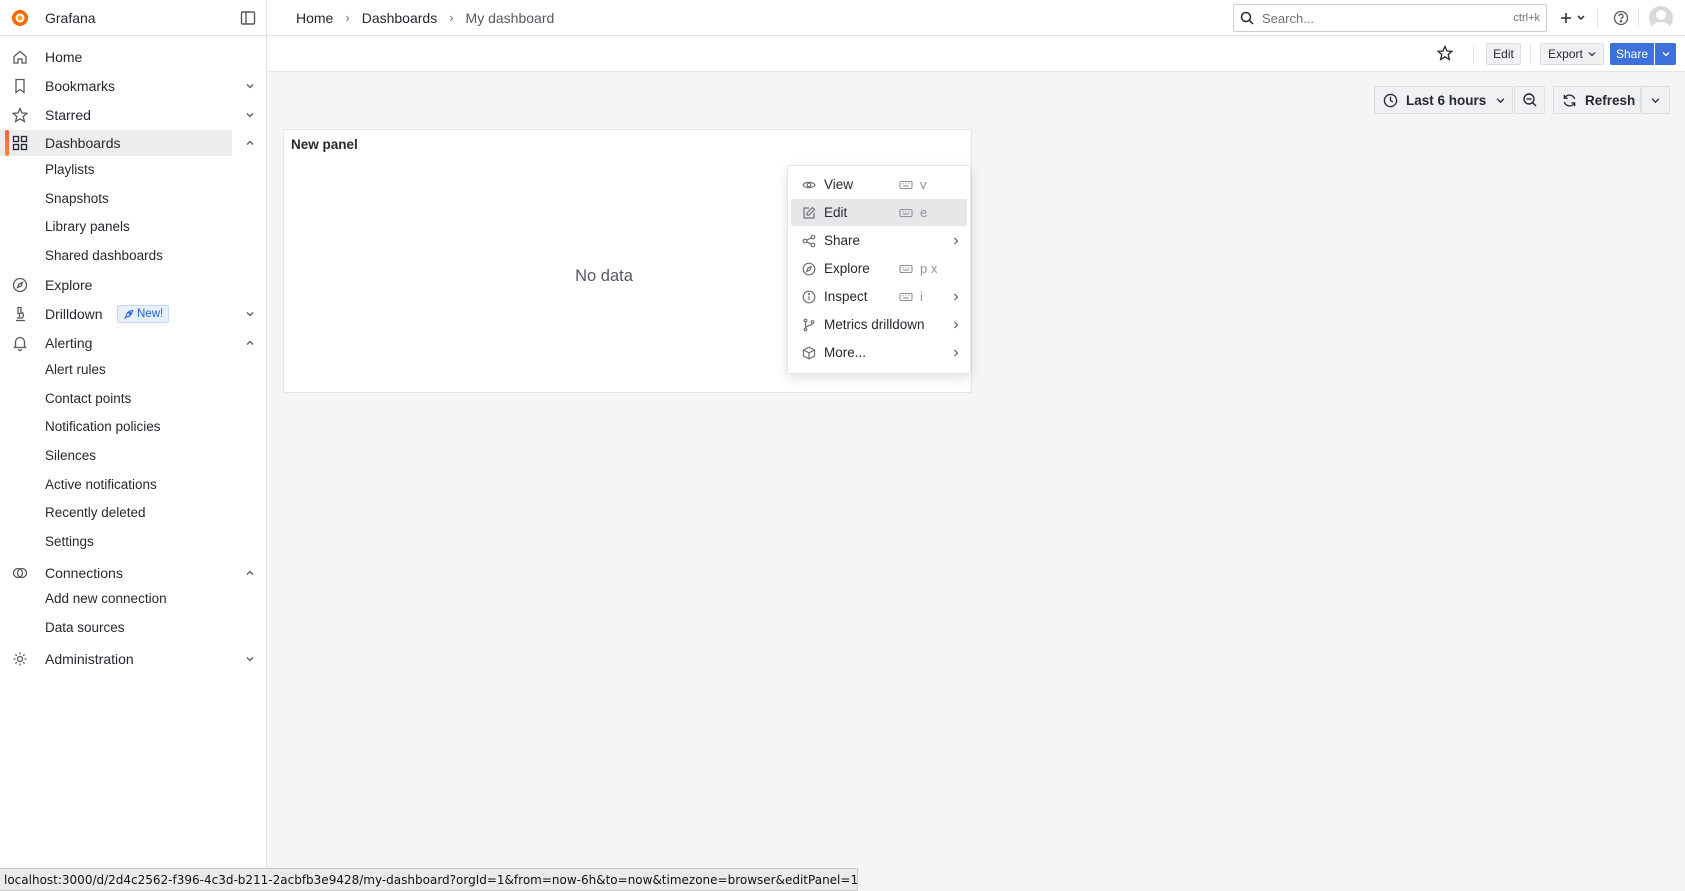 This screenshot has width=1685, height=891. What do you see at coordinates (879, 184) in the screenshot?
I see `menu-item-view: View v` at bounding box center [879, 184].